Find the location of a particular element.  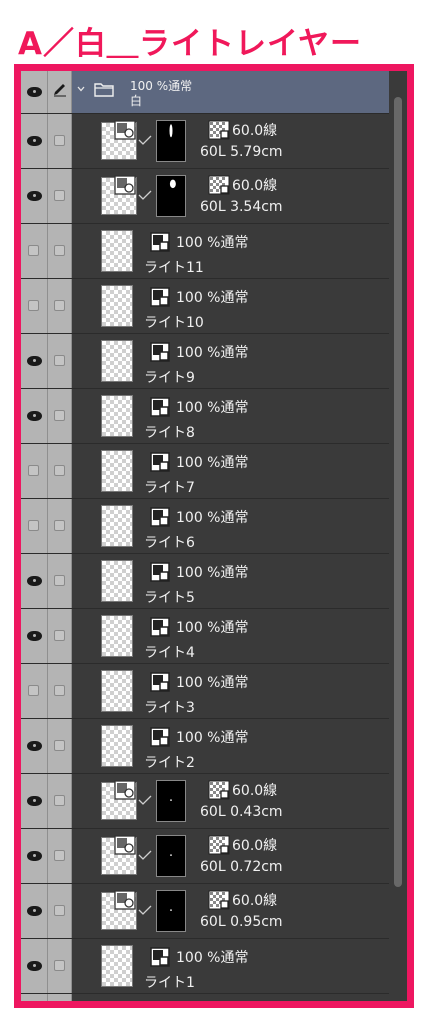

layer-row: 100 %通常 ライト9 is located at coordinates (205, 361).